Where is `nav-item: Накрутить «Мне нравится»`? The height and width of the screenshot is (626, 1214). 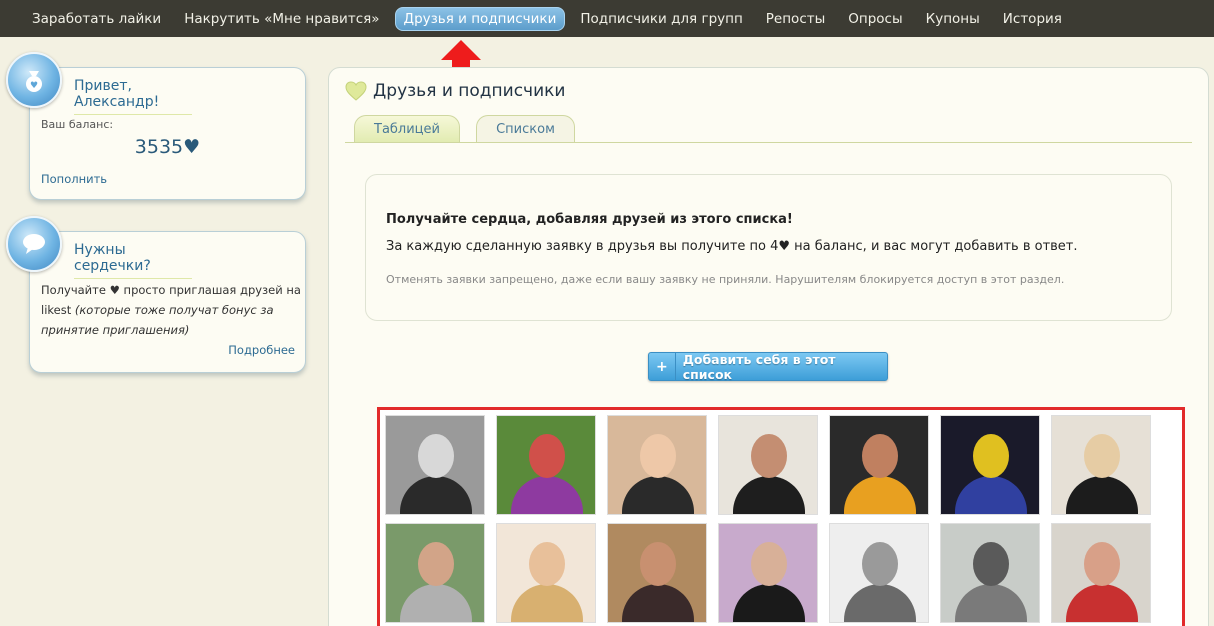 nav-item: Накрутить «Мне нравится» is located at coordinates (281, 19).